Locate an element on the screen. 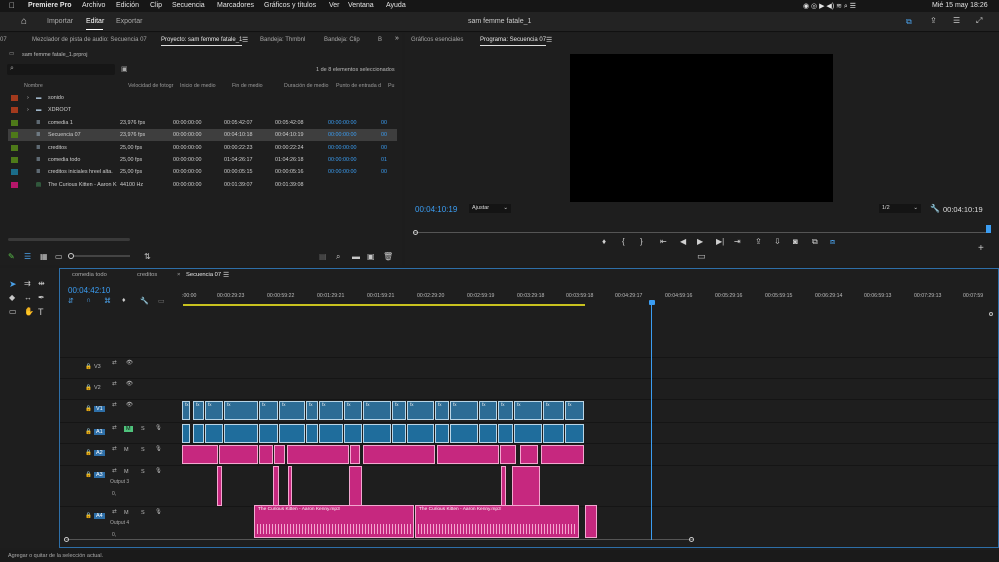  playhead-handle is located at coordinates (652, 302).